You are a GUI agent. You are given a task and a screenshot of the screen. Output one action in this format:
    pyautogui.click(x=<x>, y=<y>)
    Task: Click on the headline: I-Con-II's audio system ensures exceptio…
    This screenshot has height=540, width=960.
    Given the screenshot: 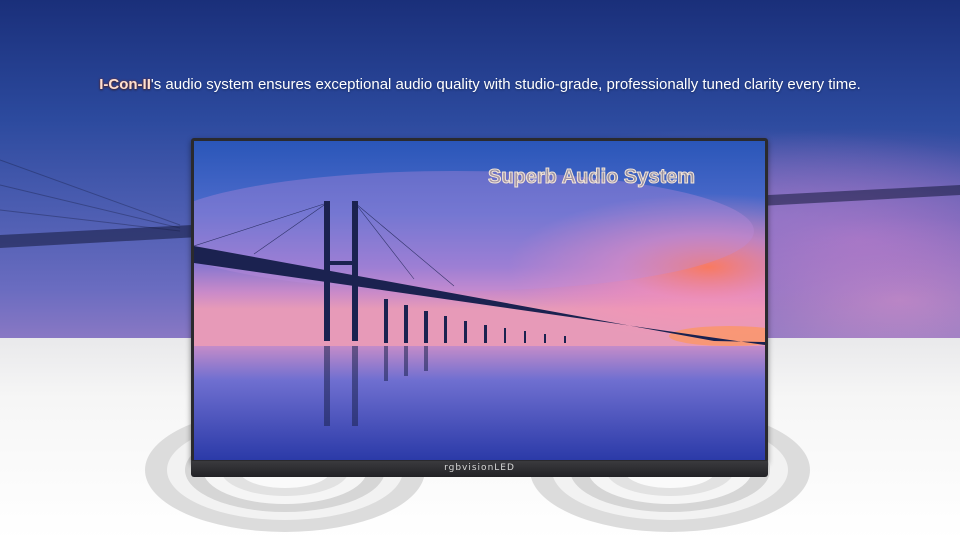 What is the action you would take?
    pyautogui.click(x=480, y=84)
    